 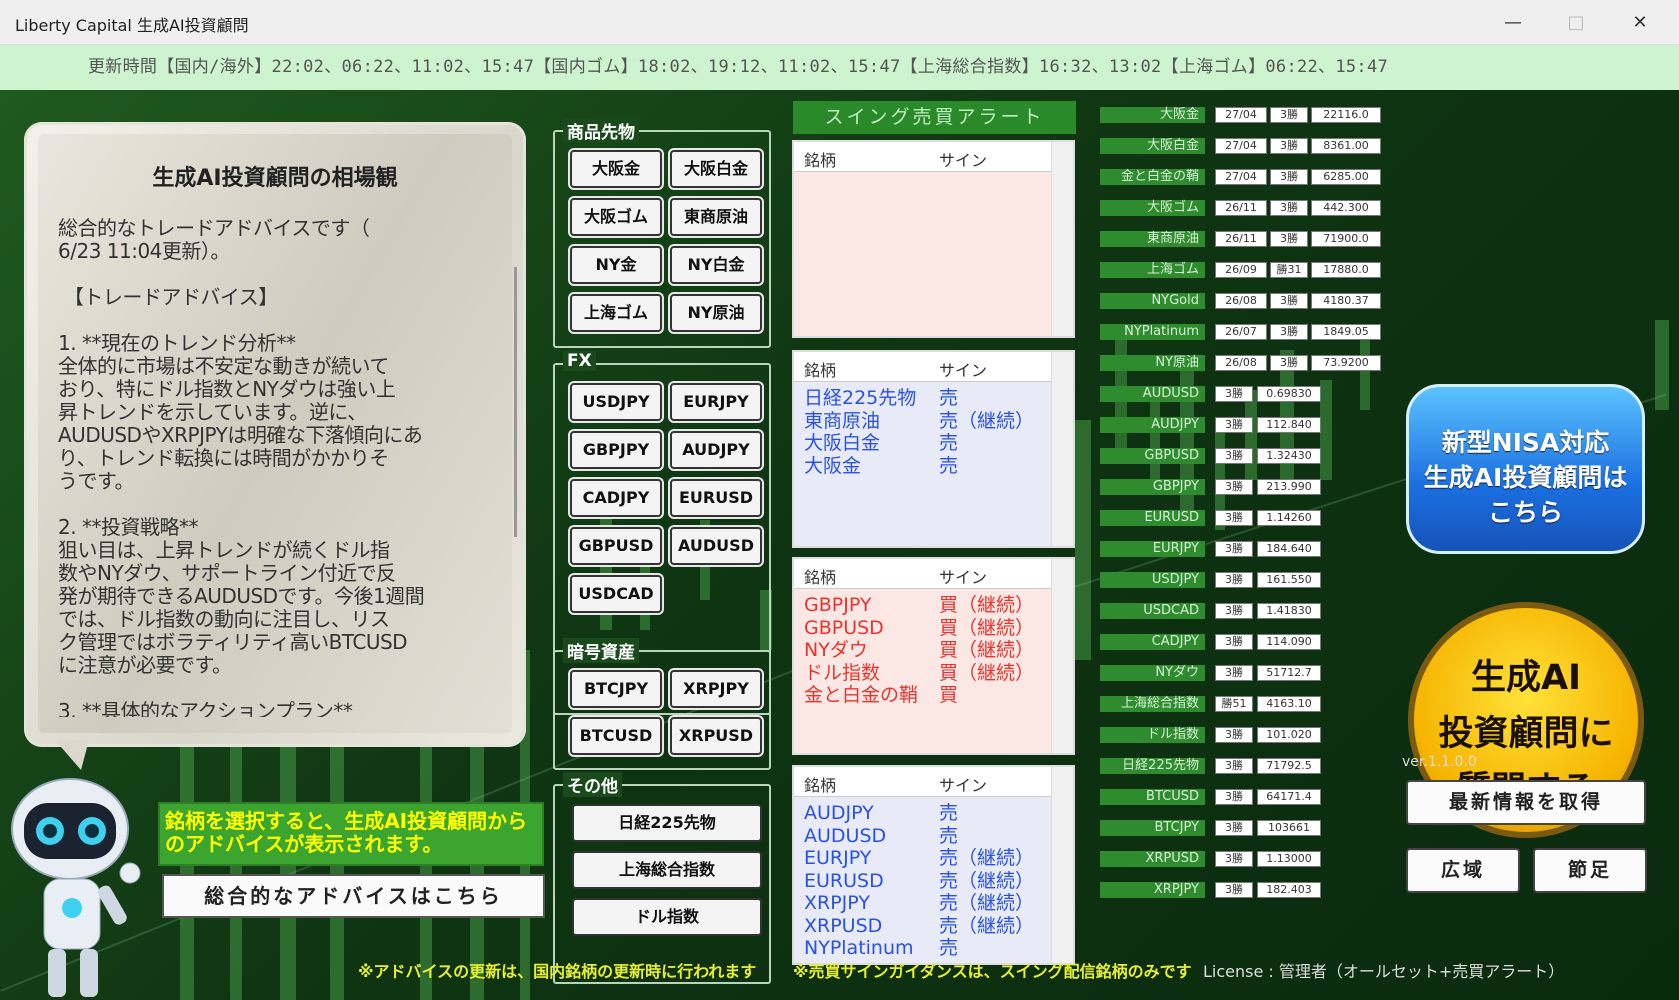 I want to click on symbol-button-commodity-4: NY金, so click(x=616, y=265).